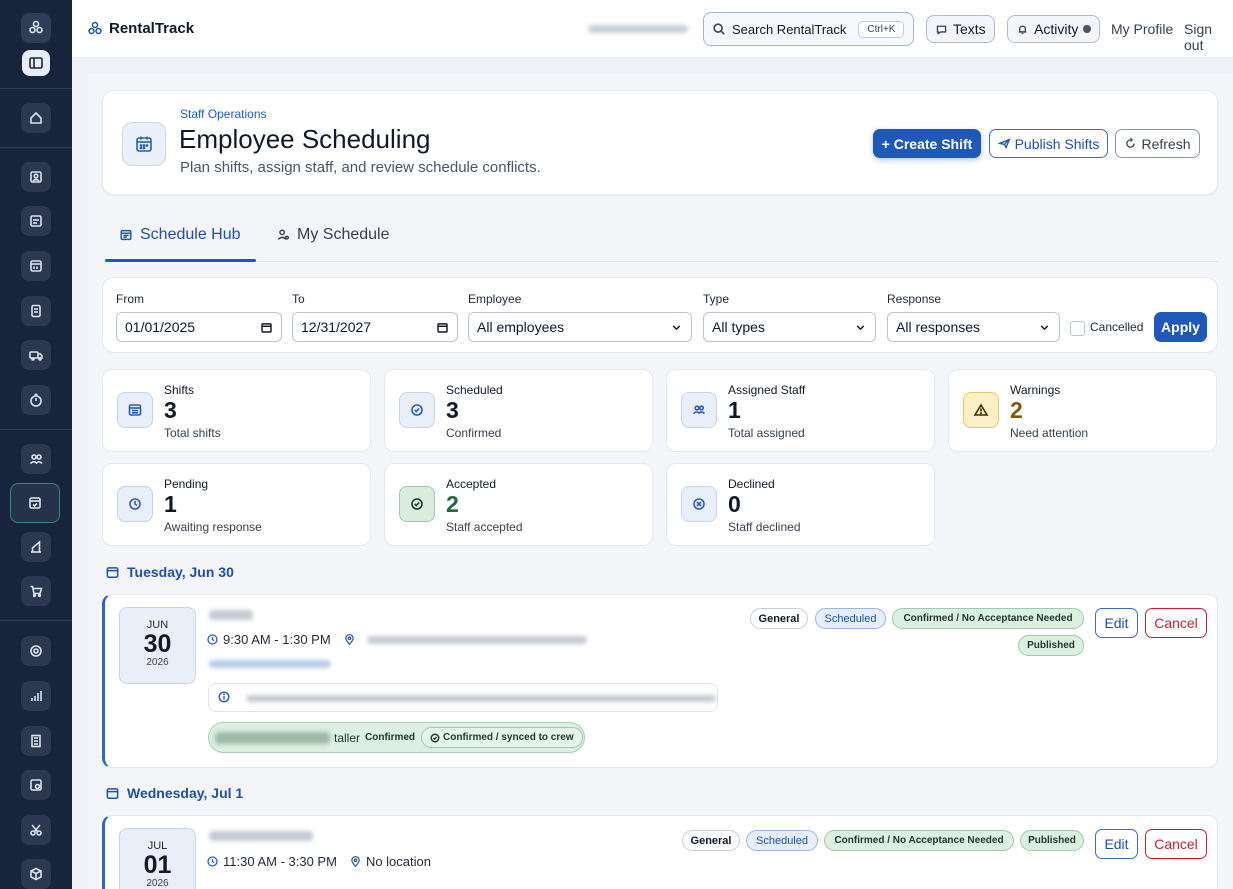 The image size is (1233, 889). Describe the element at coordinates (1022, 29) in the screenshot. I see `bell-icon` at that location.